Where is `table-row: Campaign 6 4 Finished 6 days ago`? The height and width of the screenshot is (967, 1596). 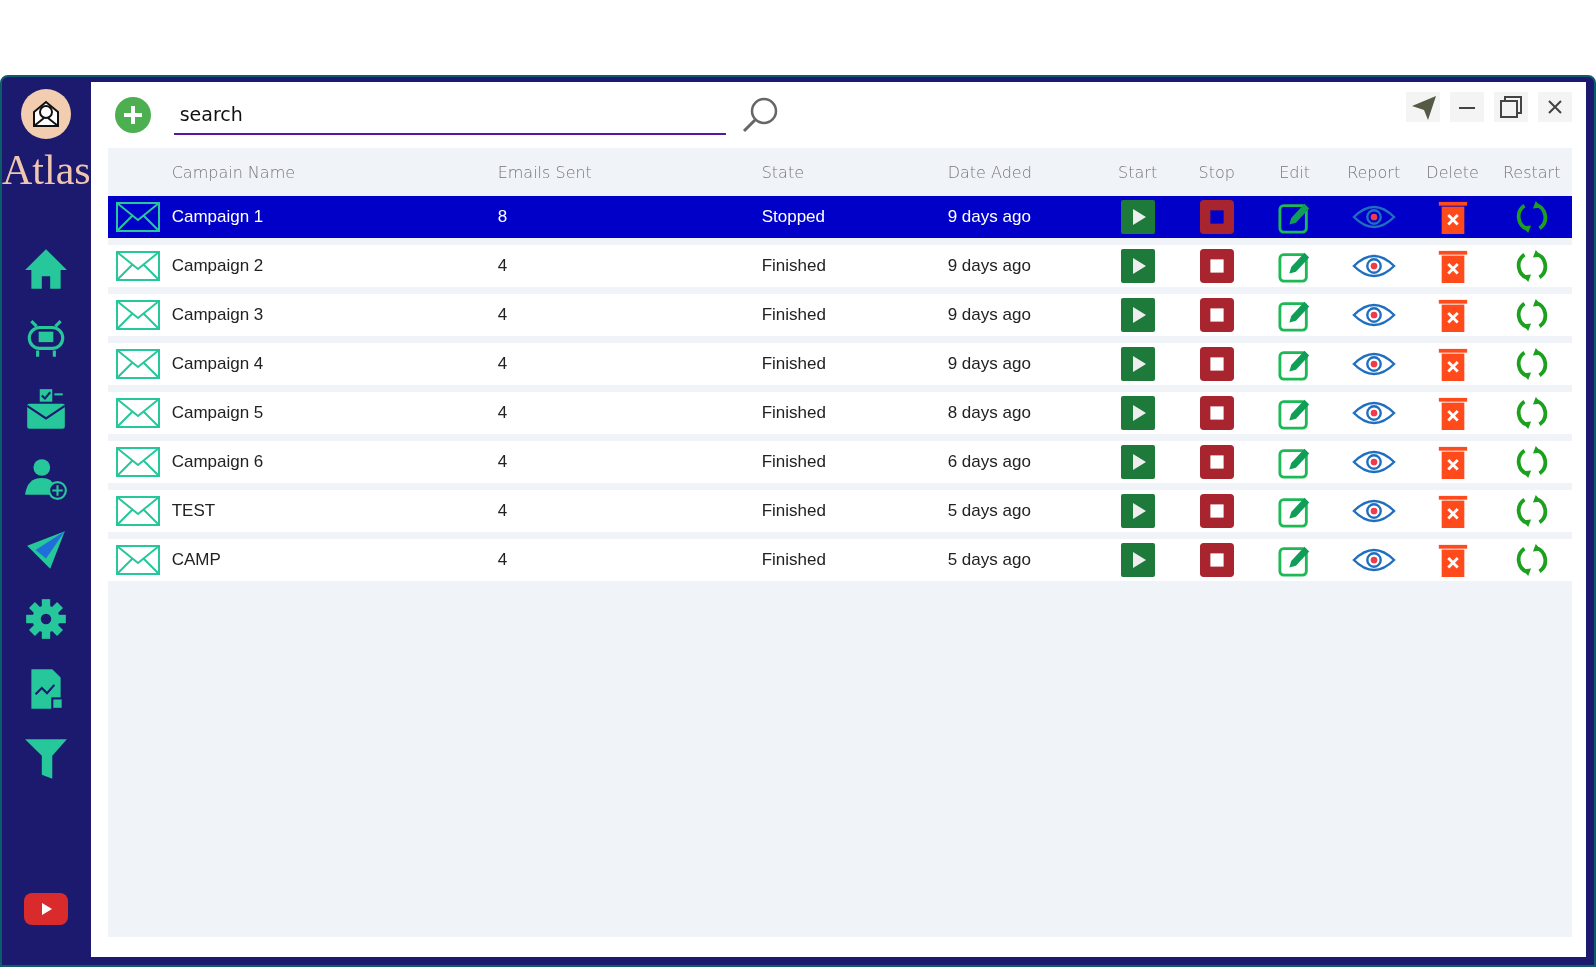 table-row: Campaign 6 4 Finished 6 days ago is located at coordinates (839, 462).